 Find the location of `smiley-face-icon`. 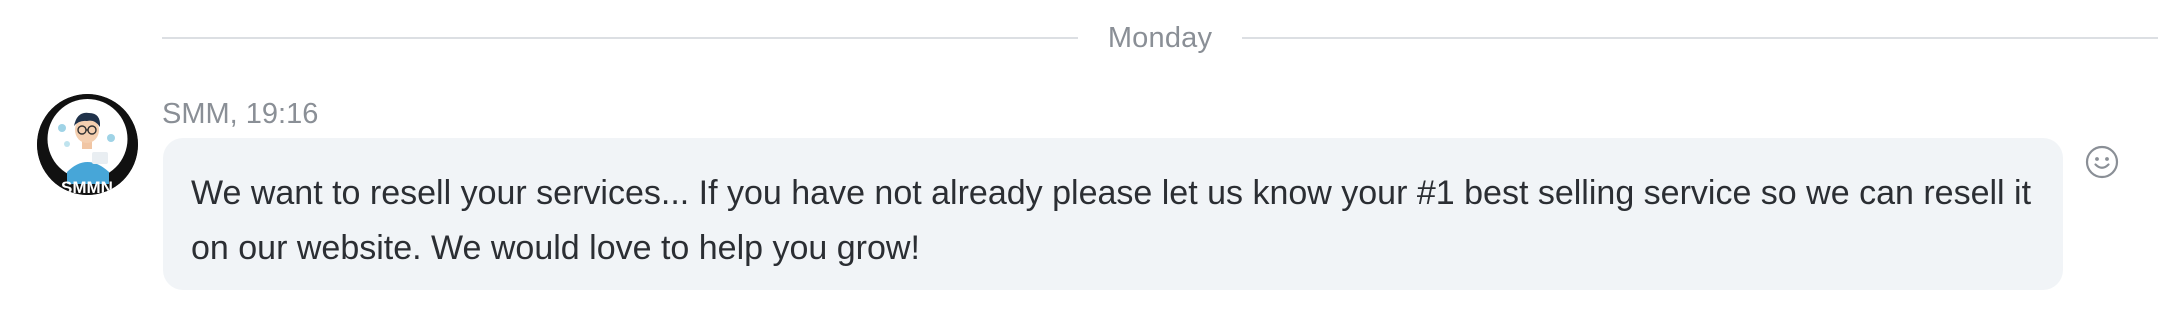

smiley-face-icon is located at coordinates (2102, 162).